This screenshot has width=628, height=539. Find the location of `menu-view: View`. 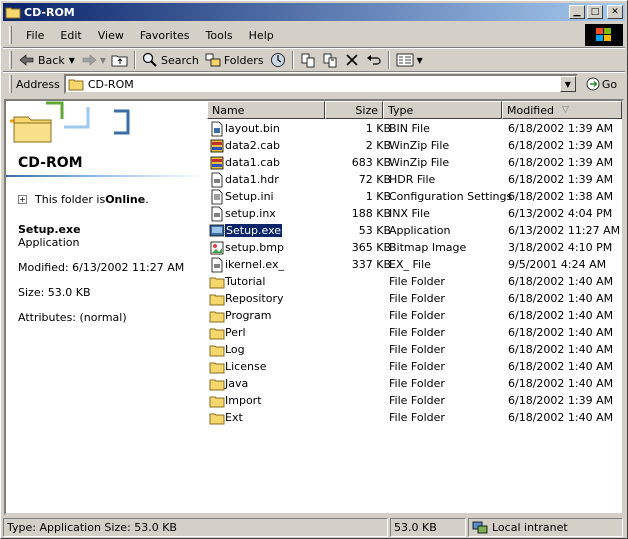

menu-view: View is located at coordinates (111, 35).